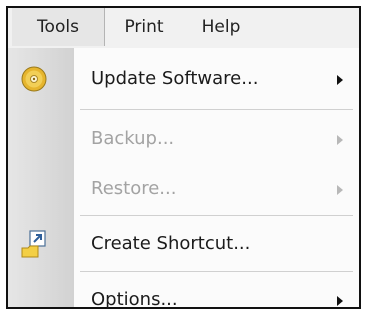  What do you see at coordinates (34, 79) in the screenshot?
I see `cd-disc-icon` at bounding box center [34, 79].